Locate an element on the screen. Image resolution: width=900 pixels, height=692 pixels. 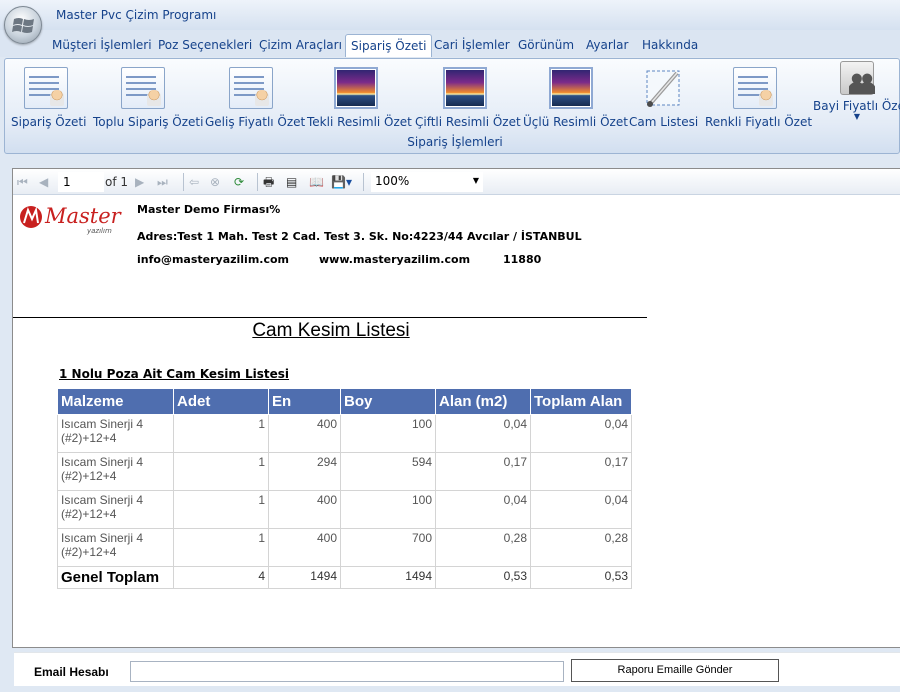
logo-text: Master is located at coordinates (83, 216).